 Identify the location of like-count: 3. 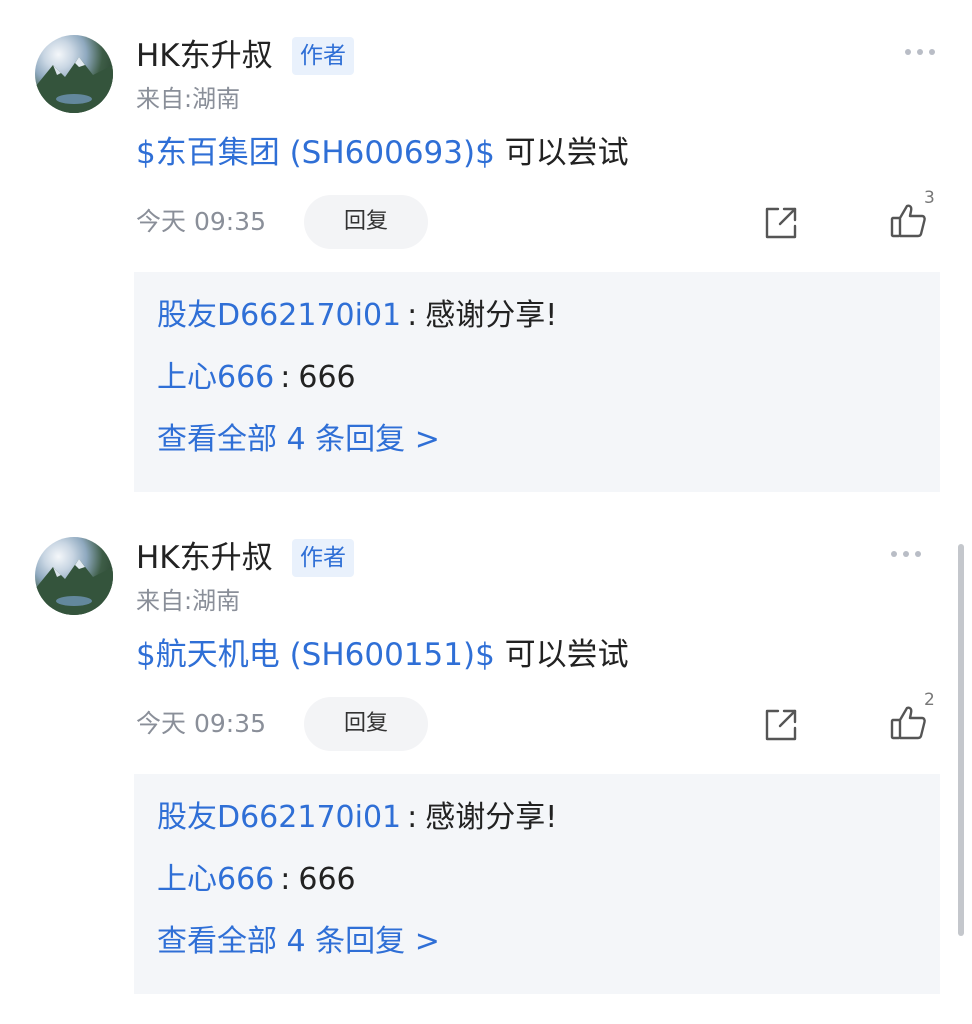
(929, 198).